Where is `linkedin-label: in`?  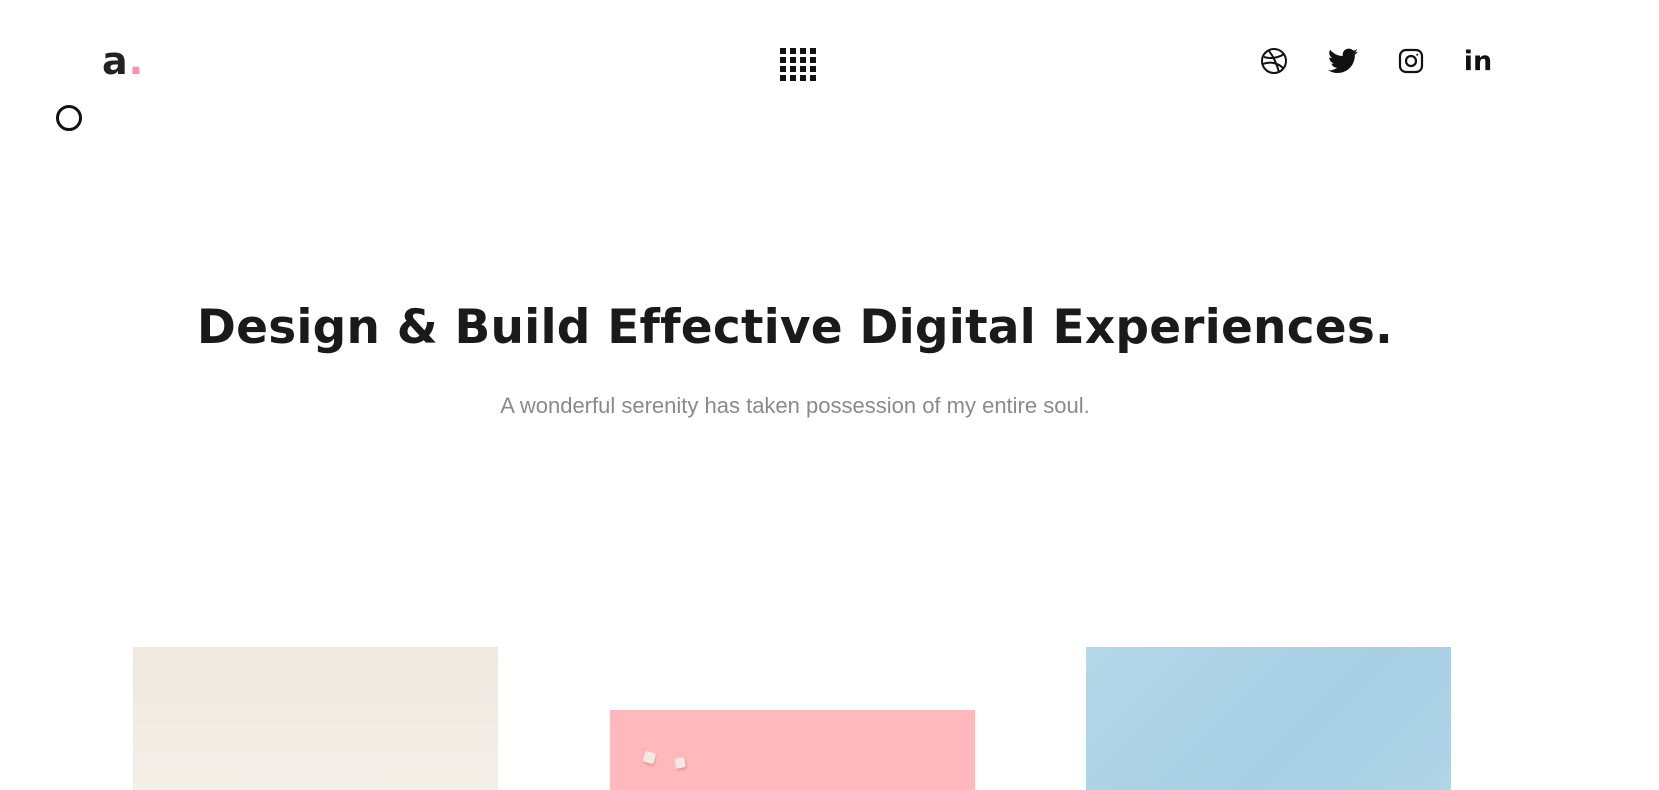 linkedin-label: in is located at coordinates (1478, 61).